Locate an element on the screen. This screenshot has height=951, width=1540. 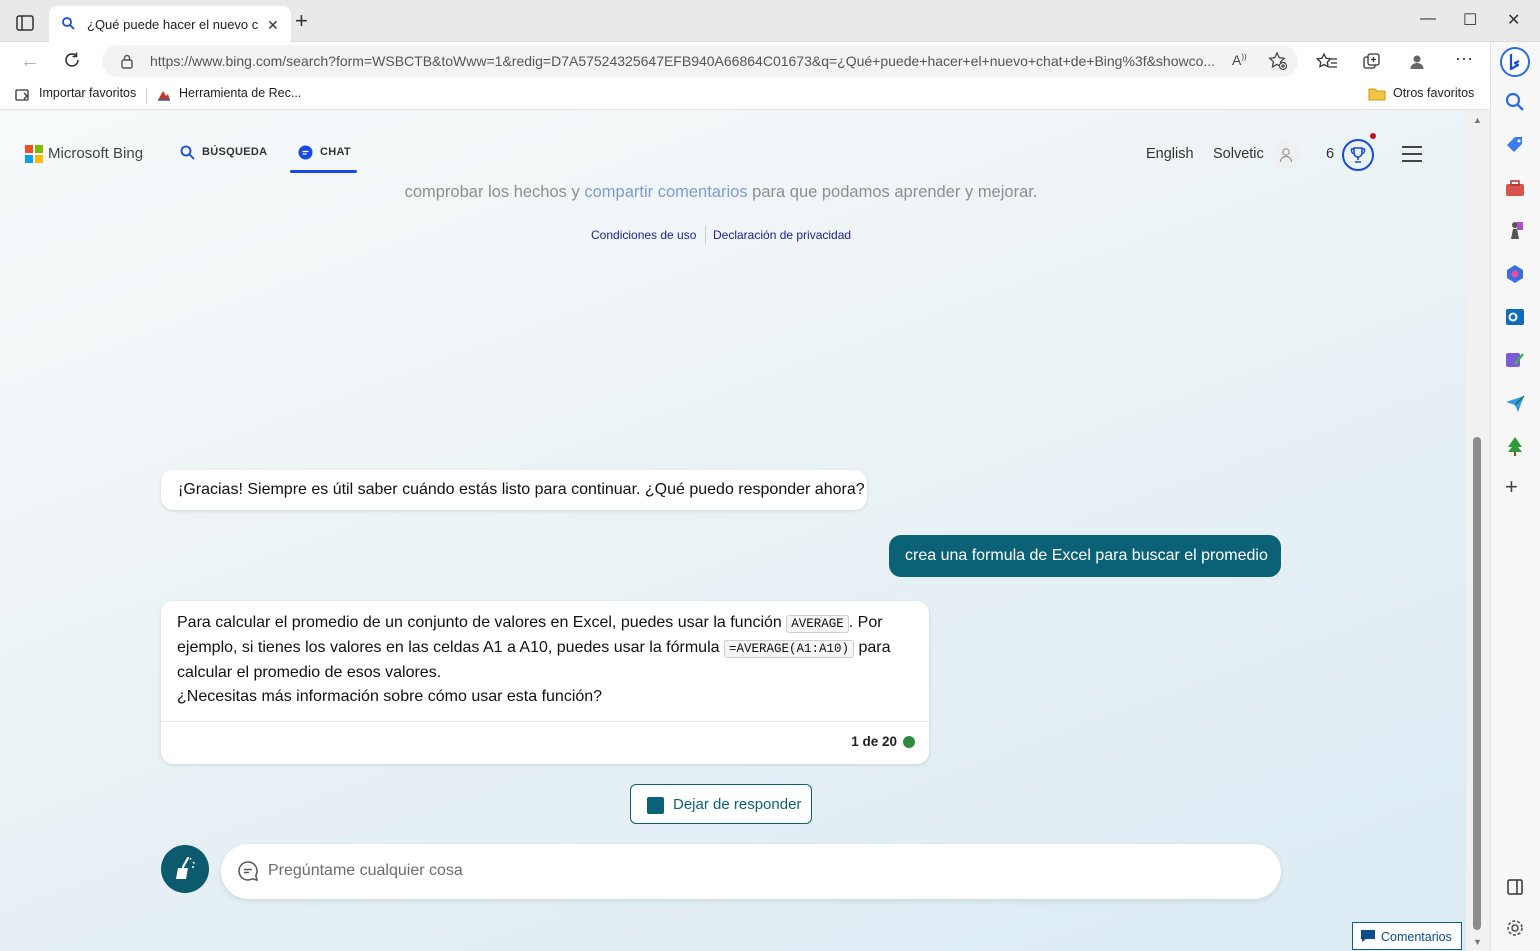
bing-chat-icon is located at coordinates (1515, 62).